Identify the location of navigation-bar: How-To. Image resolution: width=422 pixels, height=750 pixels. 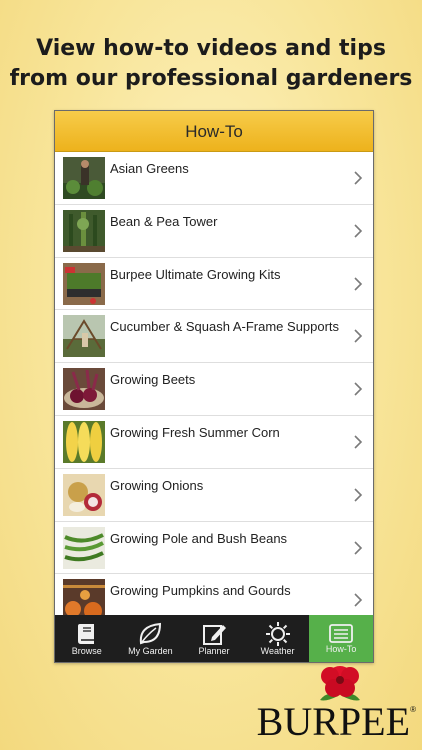
(214, 131).